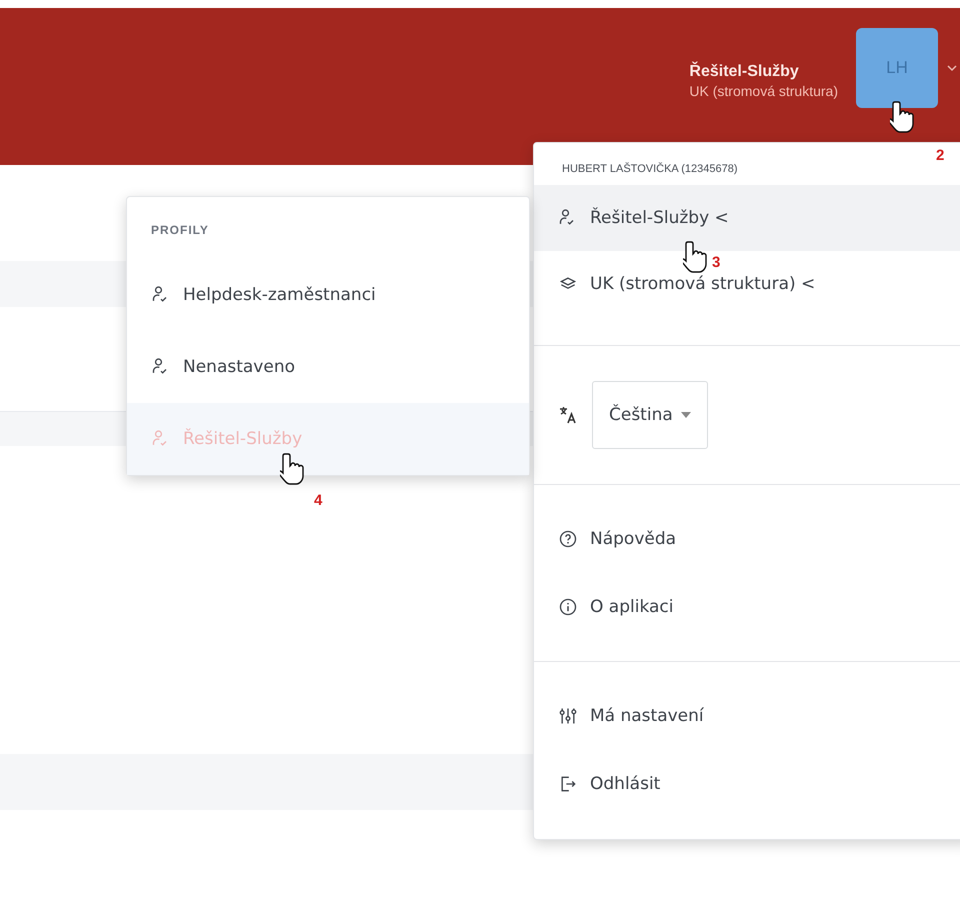 The width and height of the screenshot is (960, 899). I want to click on translate-icon, so click(568, 415).